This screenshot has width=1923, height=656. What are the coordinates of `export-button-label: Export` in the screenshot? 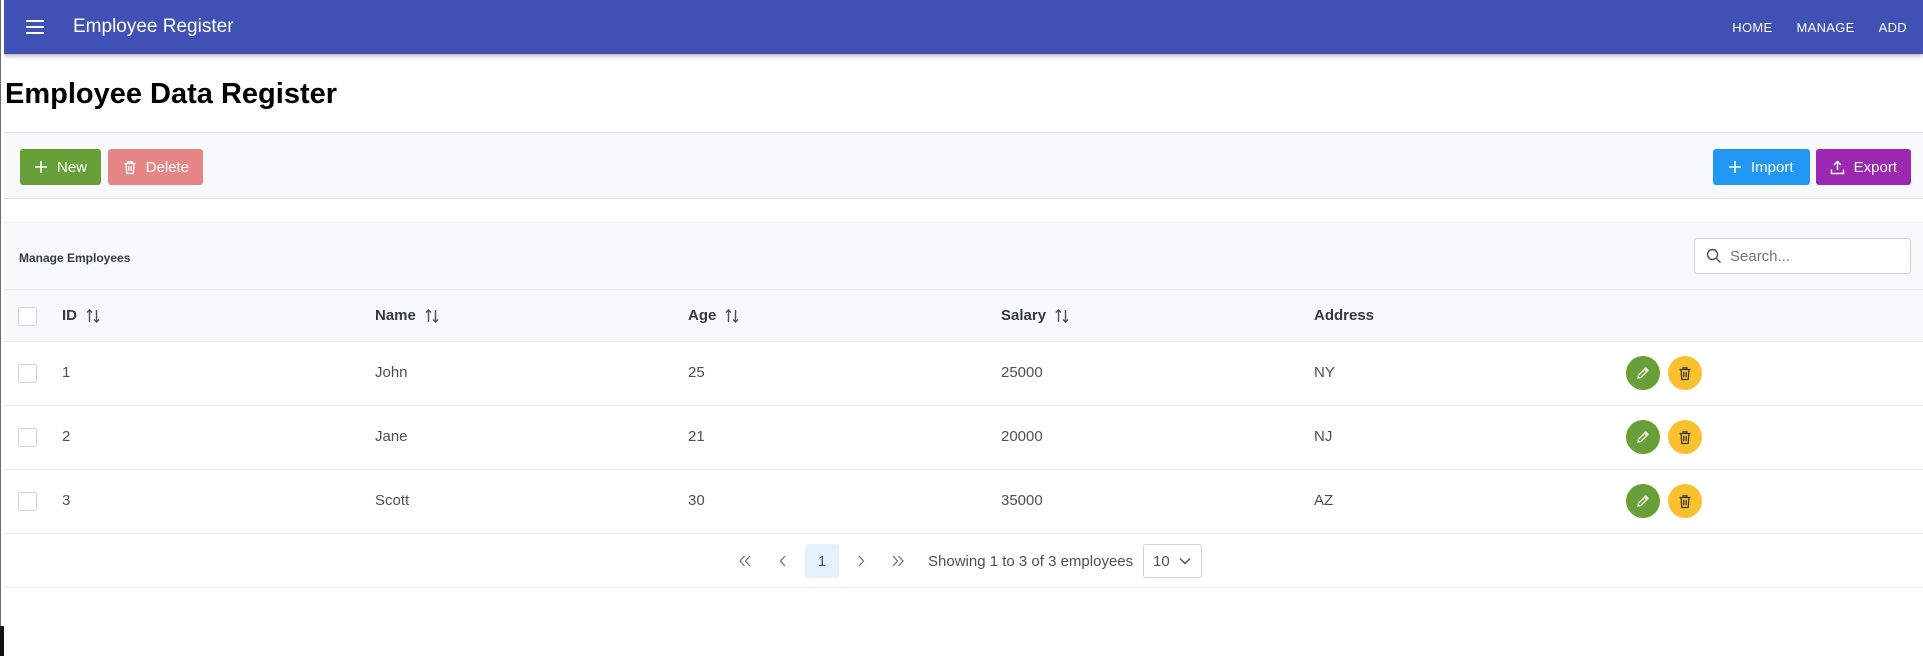 It's located at (1875, 167).